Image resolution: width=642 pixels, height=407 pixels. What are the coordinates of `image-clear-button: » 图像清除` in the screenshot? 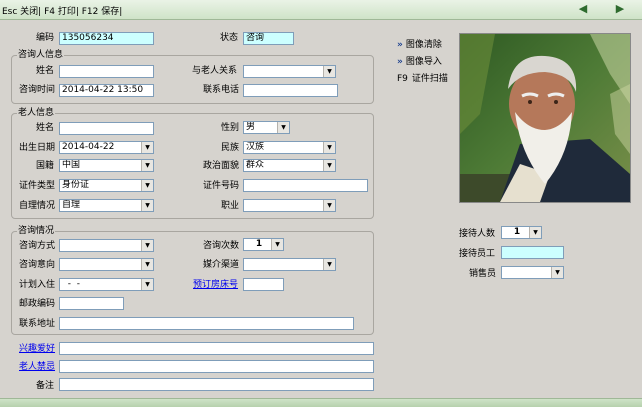 It's located at (419, 43).